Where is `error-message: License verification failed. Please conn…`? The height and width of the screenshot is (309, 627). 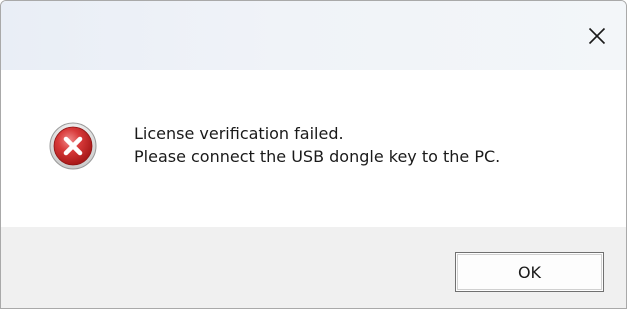 error-message: License verification failed. Please conn… is located at coordinates (317, 145).